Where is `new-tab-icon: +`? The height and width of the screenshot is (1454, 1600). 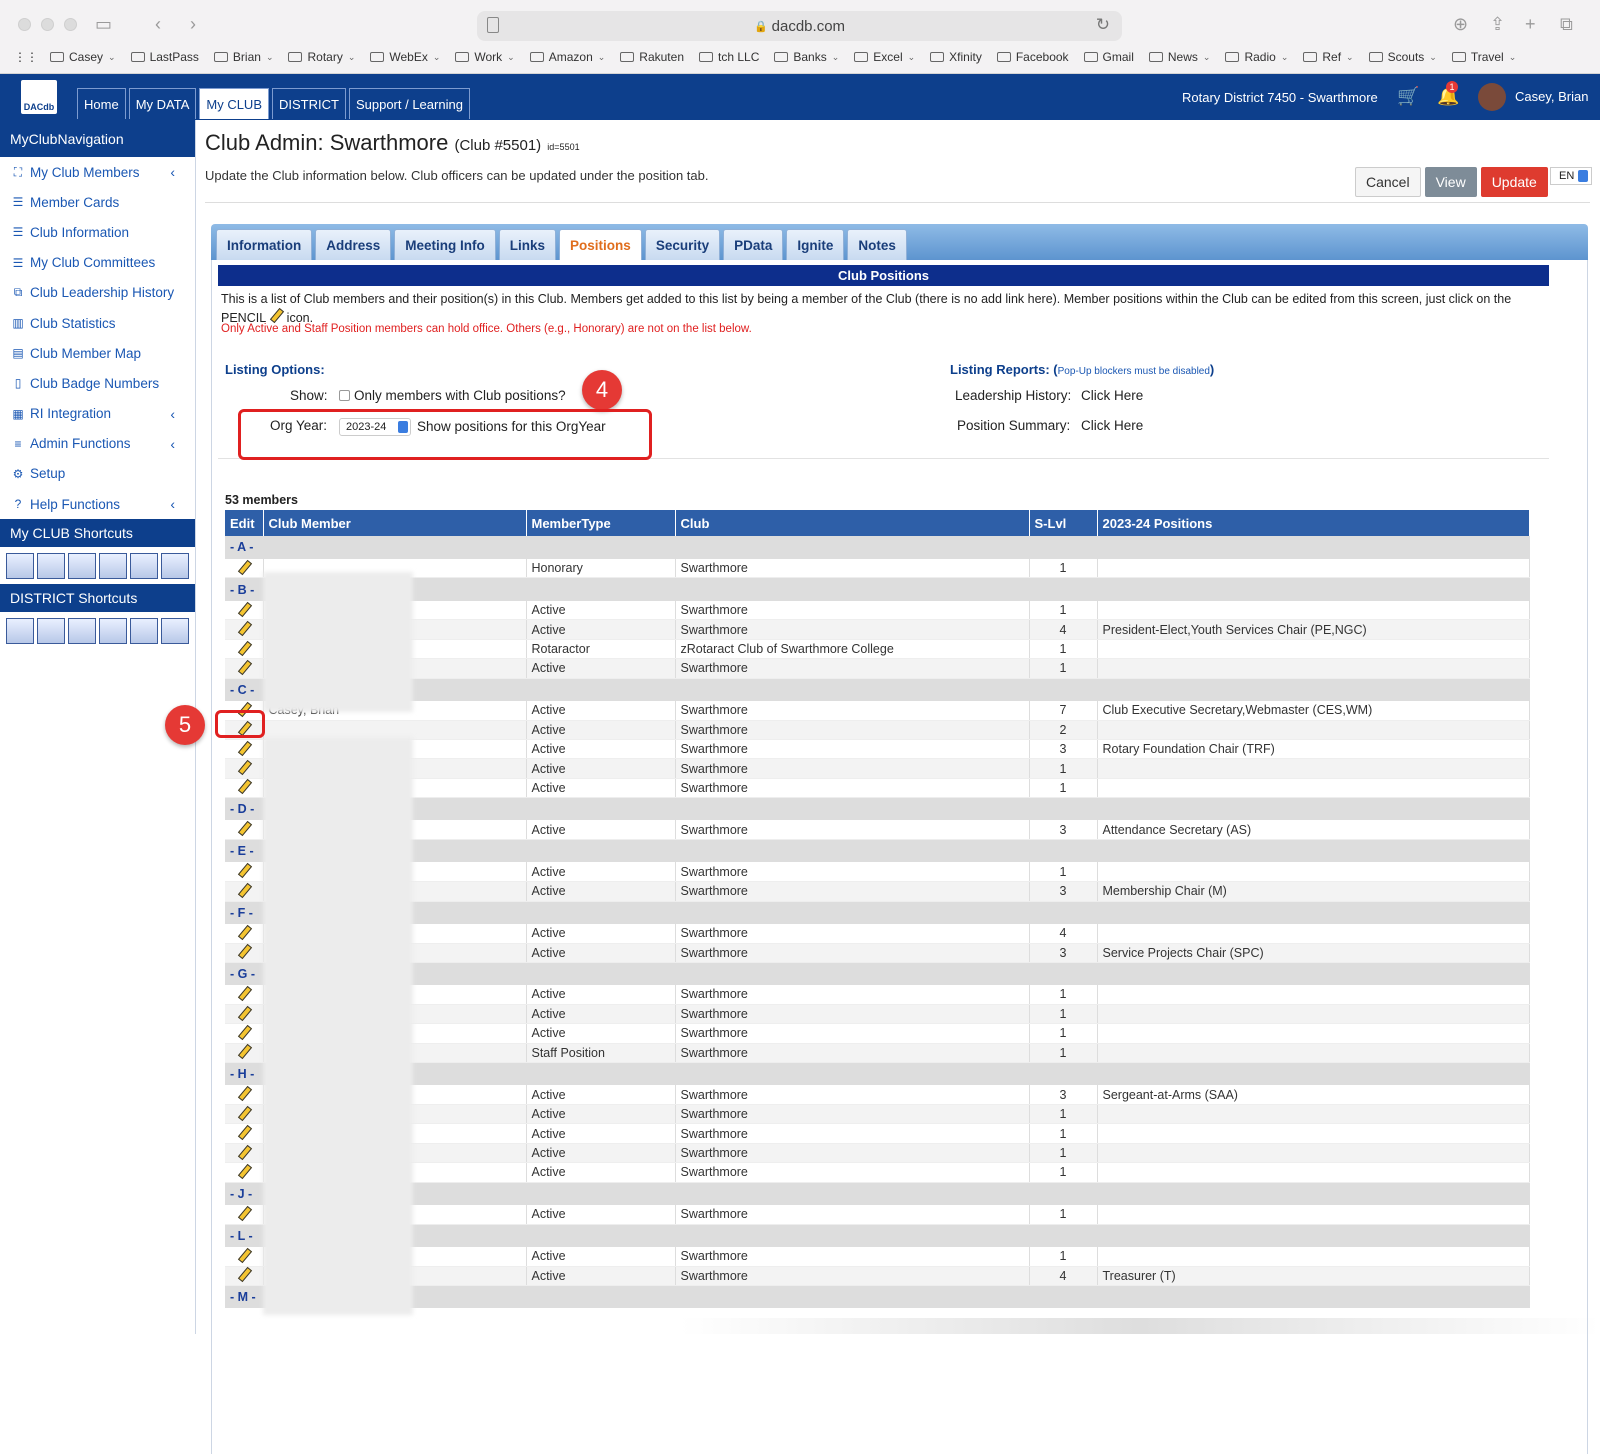 new-tab-icon: + is located at coordinates (1530, 24).